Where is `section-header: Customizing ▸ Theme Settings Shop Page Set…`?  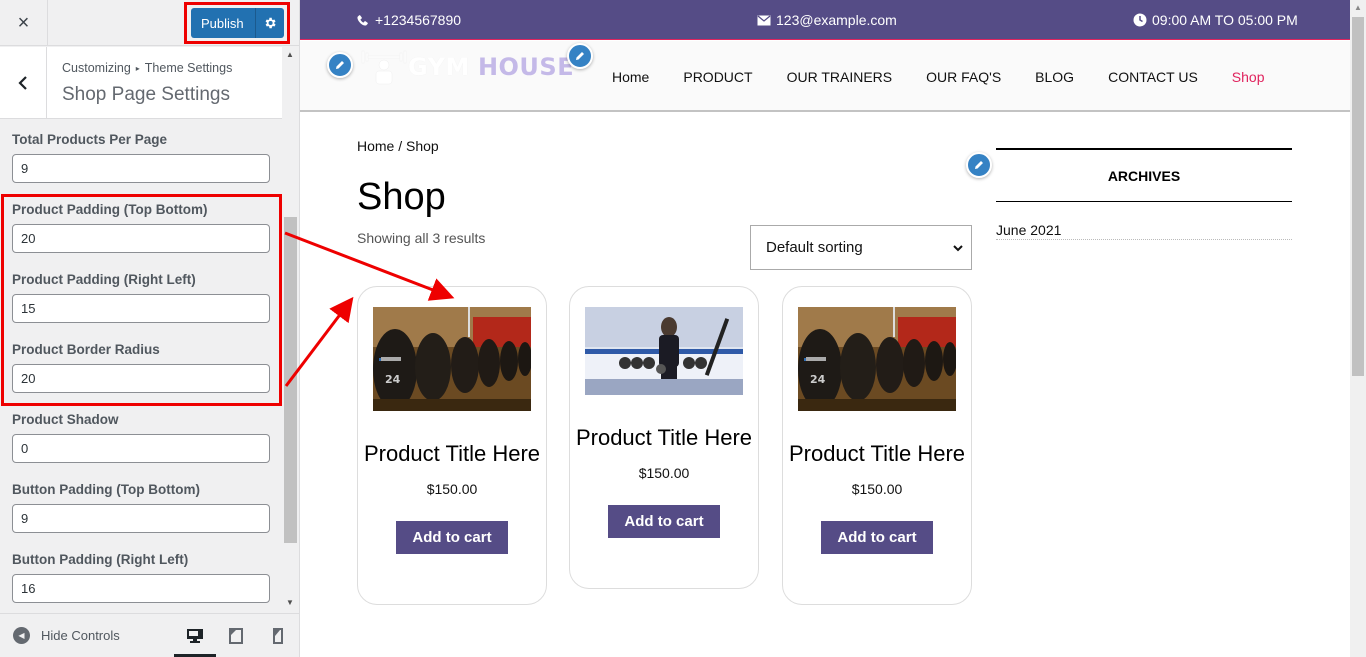 section-header: Customizing ▸ Theme Settings Shop Page Set… is located at coordinates (141, 83).